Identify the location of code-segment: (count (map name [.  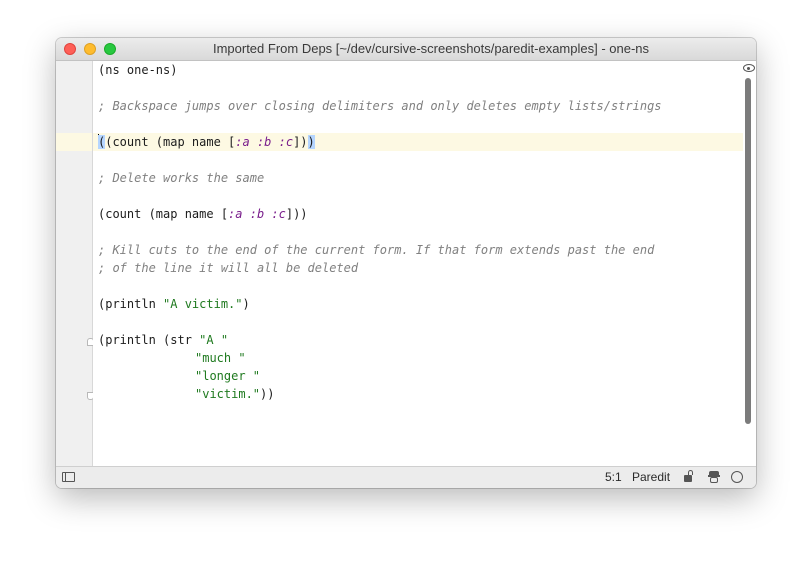
(170, 142).